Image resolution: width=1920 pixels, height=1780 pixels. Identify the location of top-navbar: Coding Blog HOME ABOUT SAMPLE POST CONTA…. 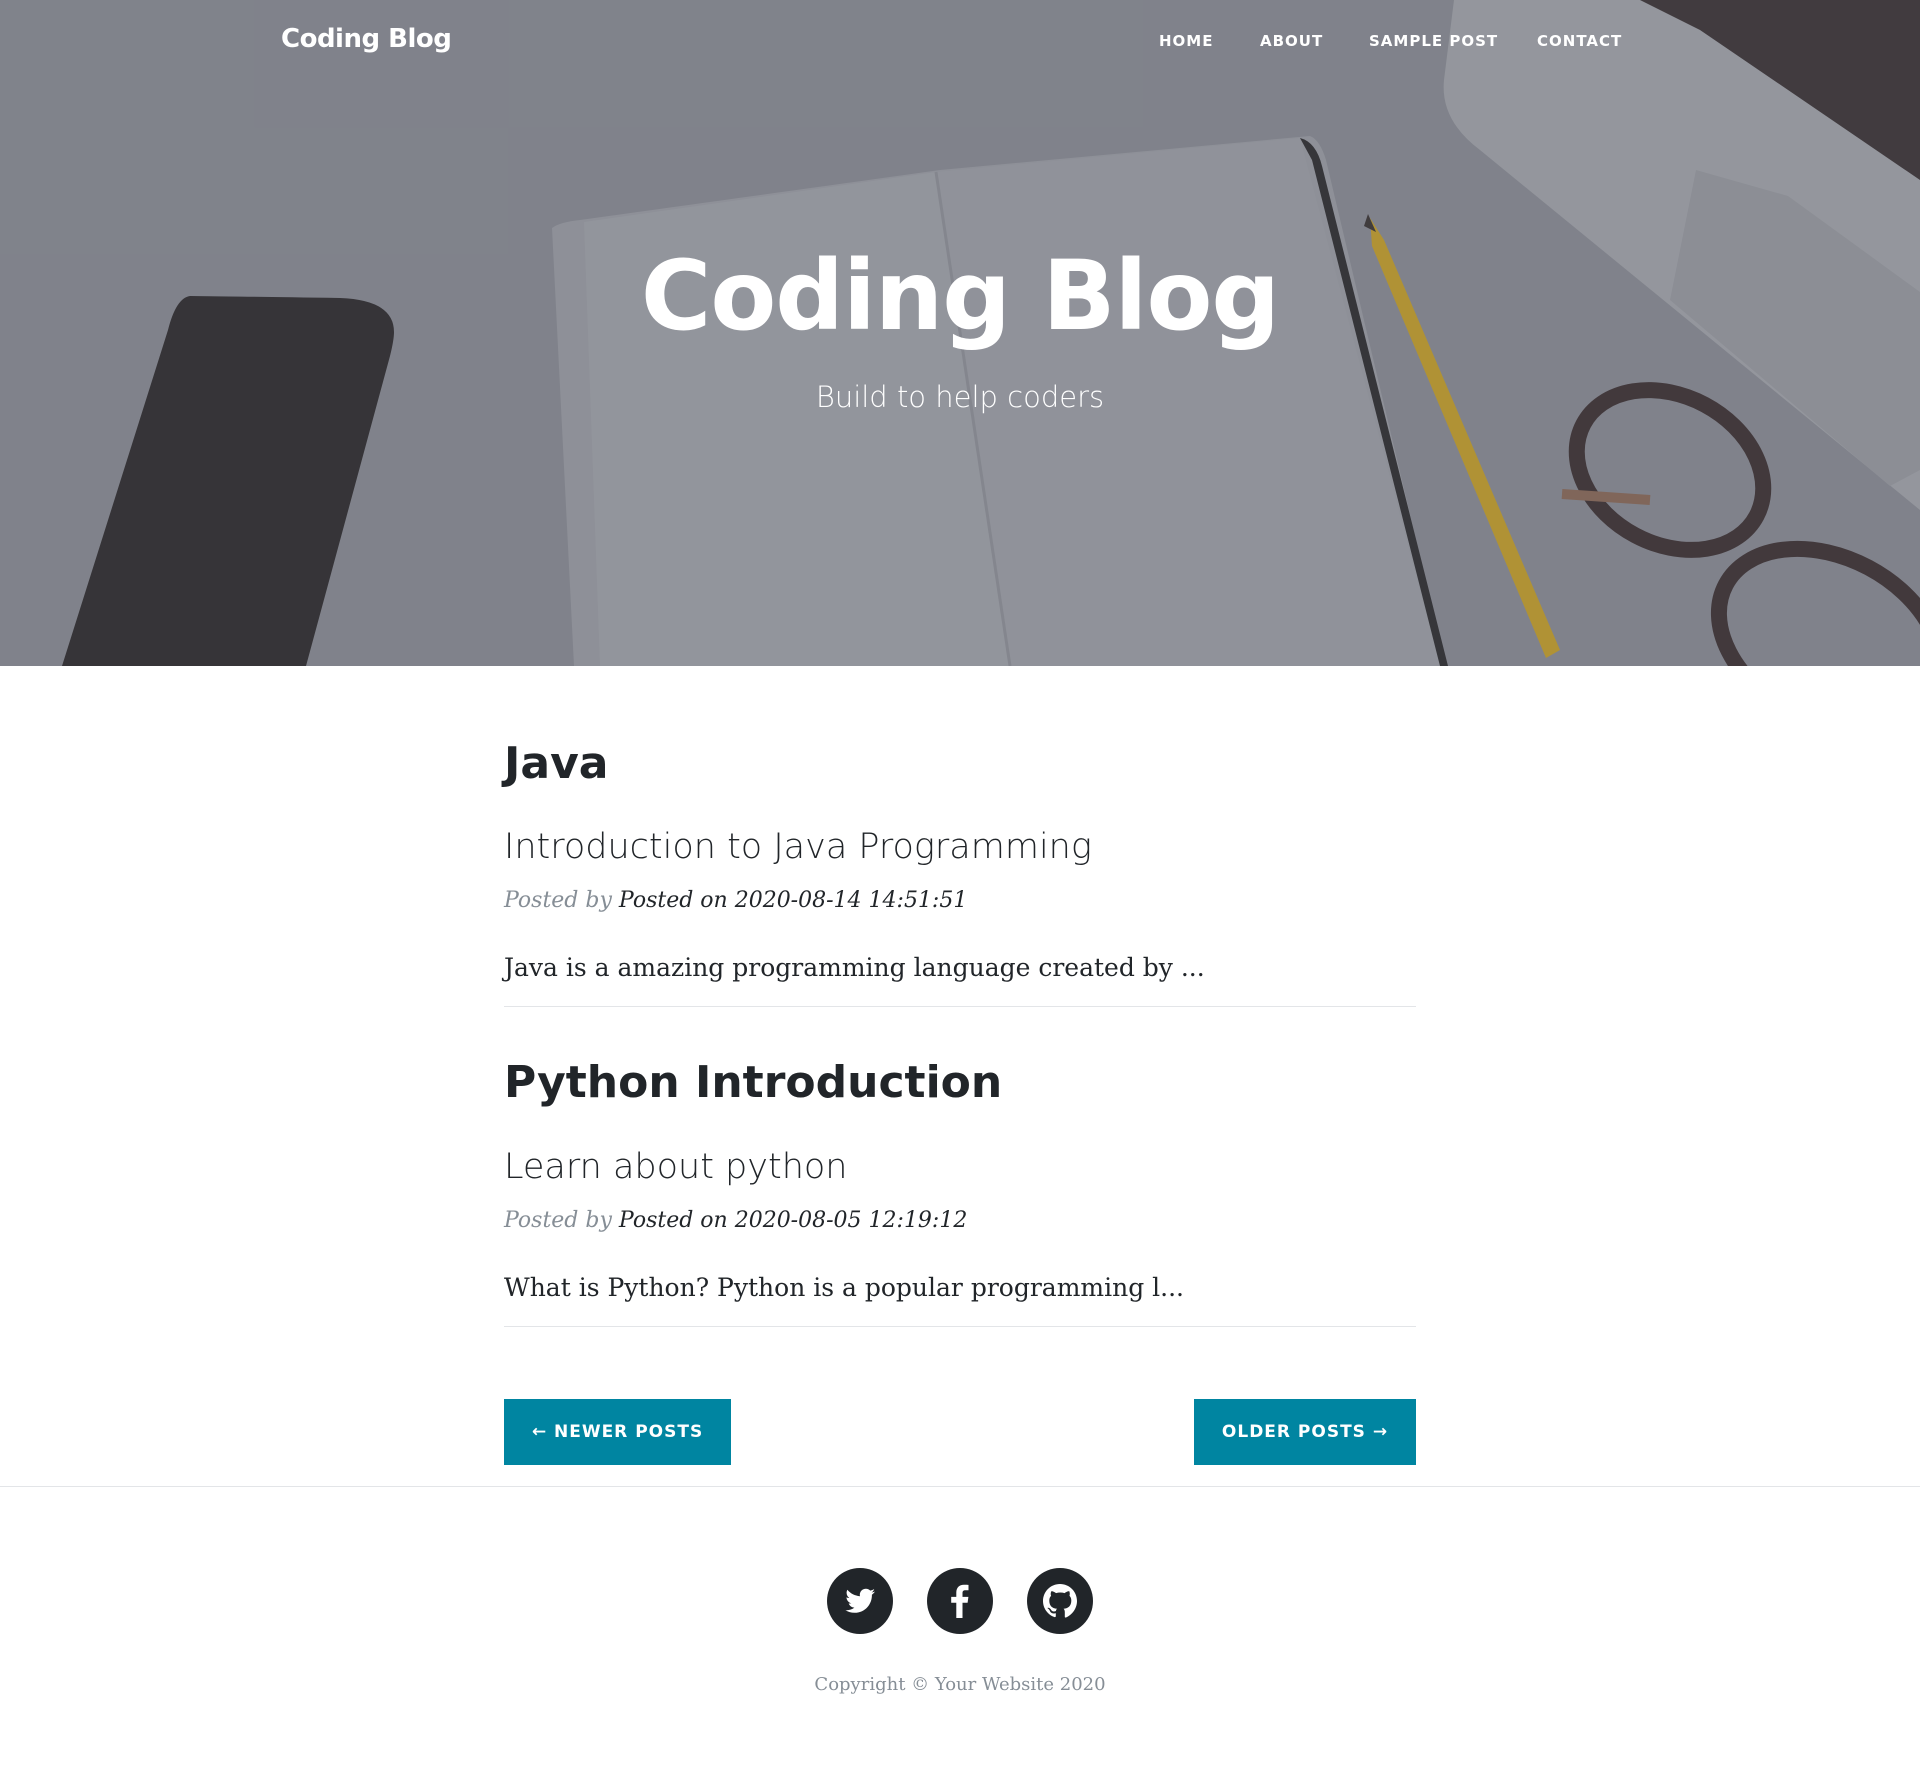
(960, 42).